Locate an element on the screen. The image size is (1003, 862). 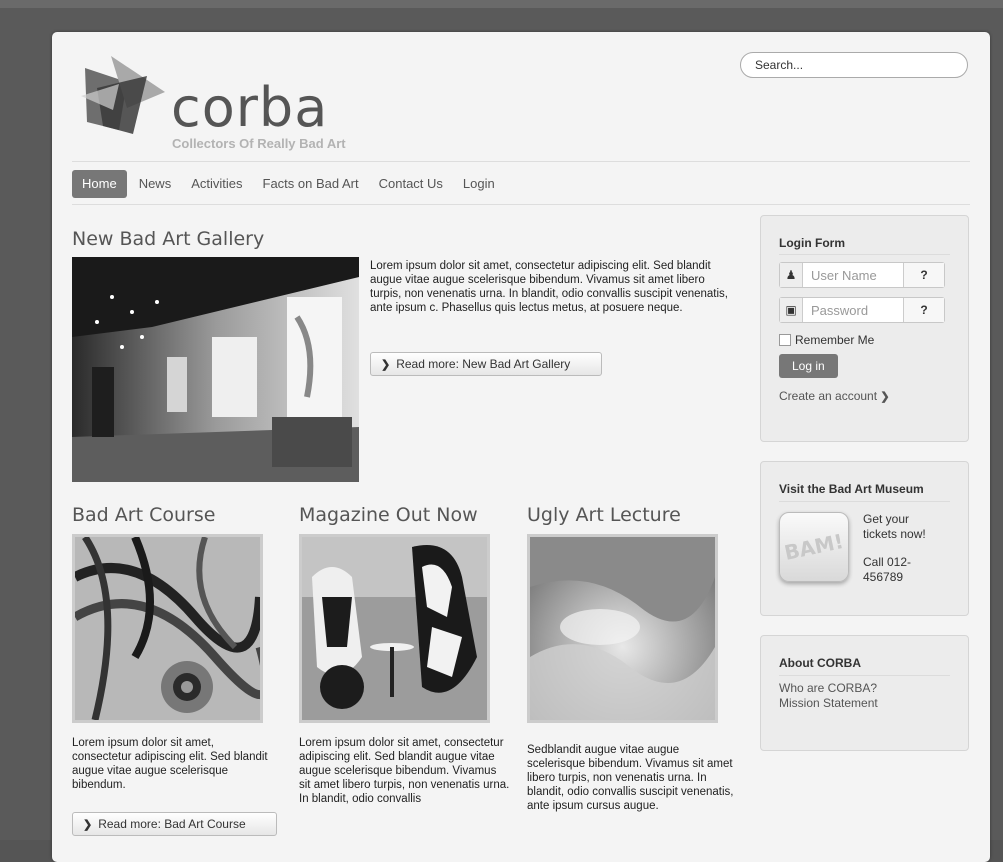
read-more-gallery-button: ❯ Read more: New Bad Art Gallery is located at coordinates (486, 364).